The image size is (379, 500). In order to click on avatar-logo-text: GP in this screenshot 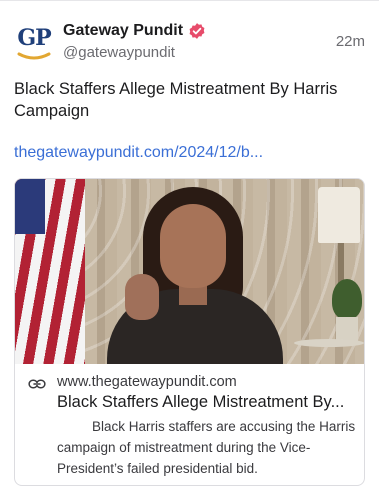, I will do `click(34, 38)`.